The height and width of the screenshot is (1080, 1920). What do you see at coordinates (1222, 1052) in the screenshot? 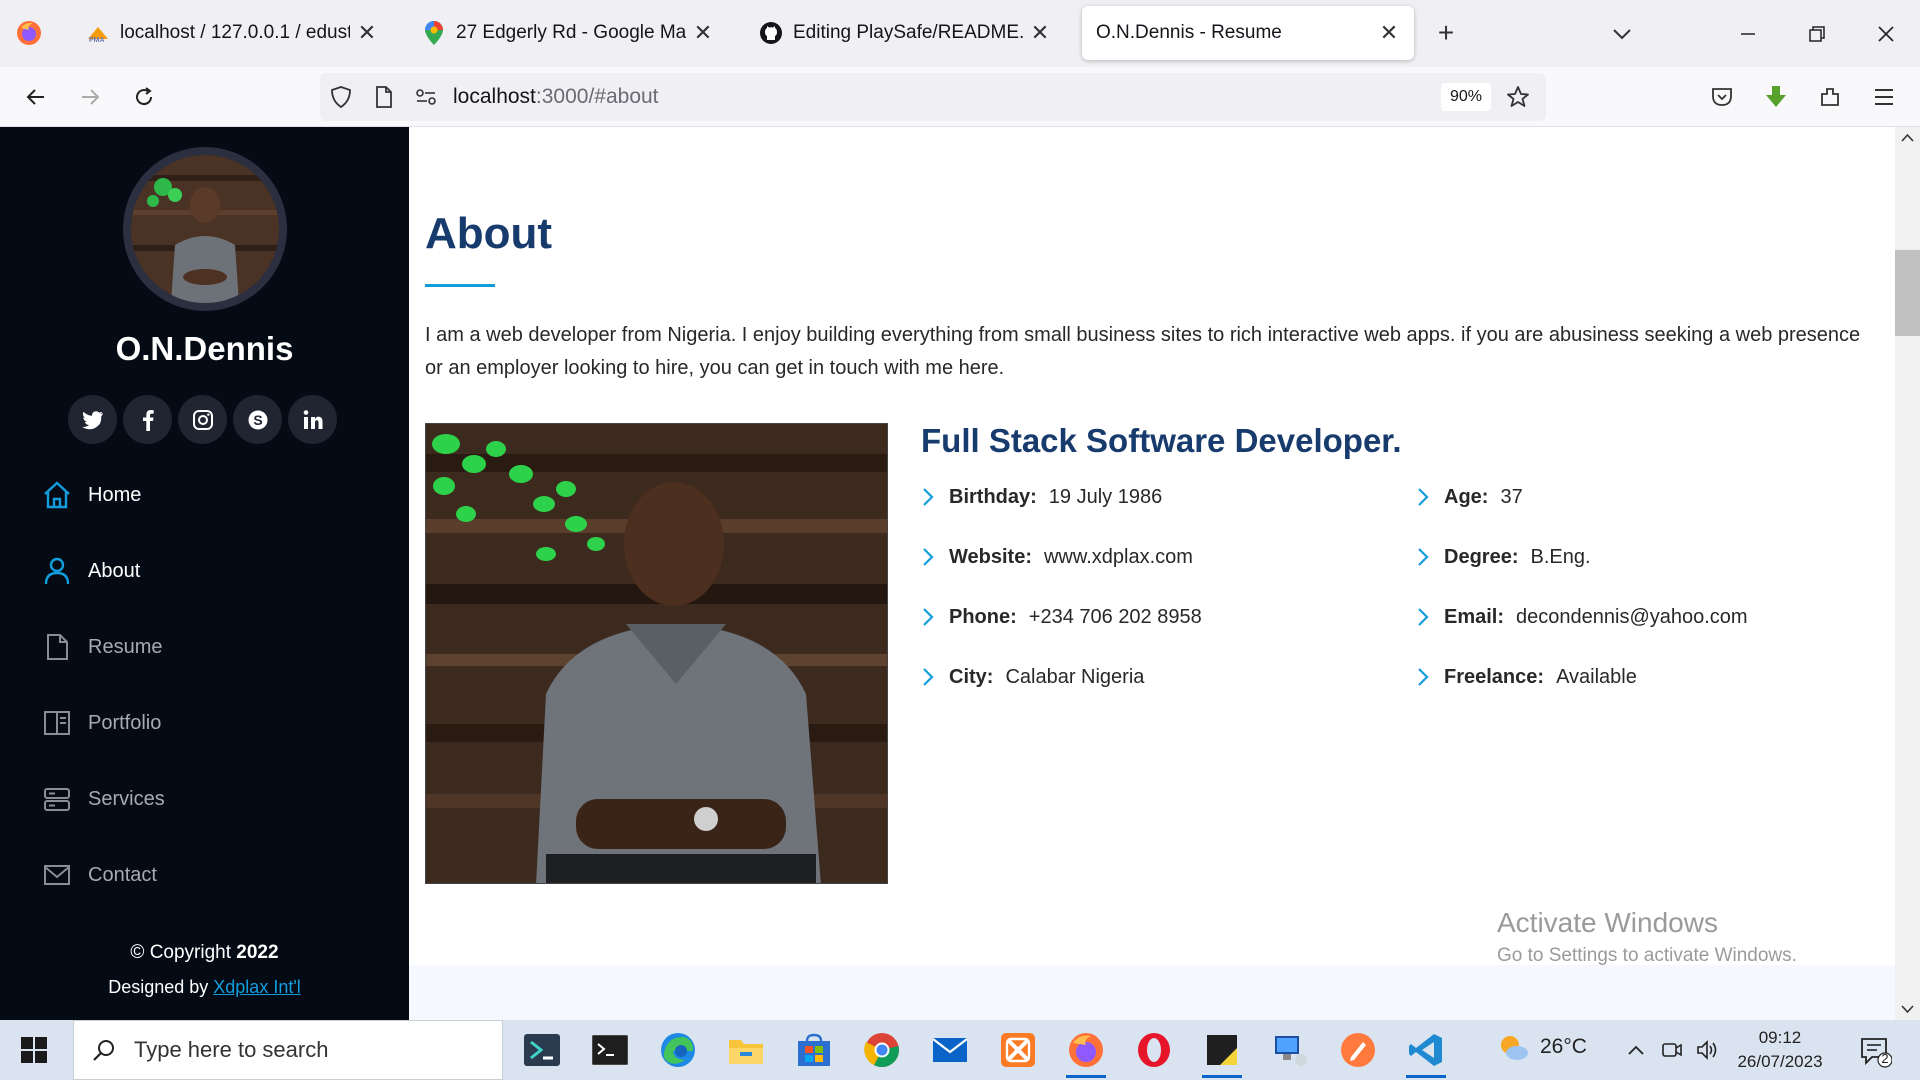
I see `sticky-notes-icon` at bounding box center [1222, 1052].